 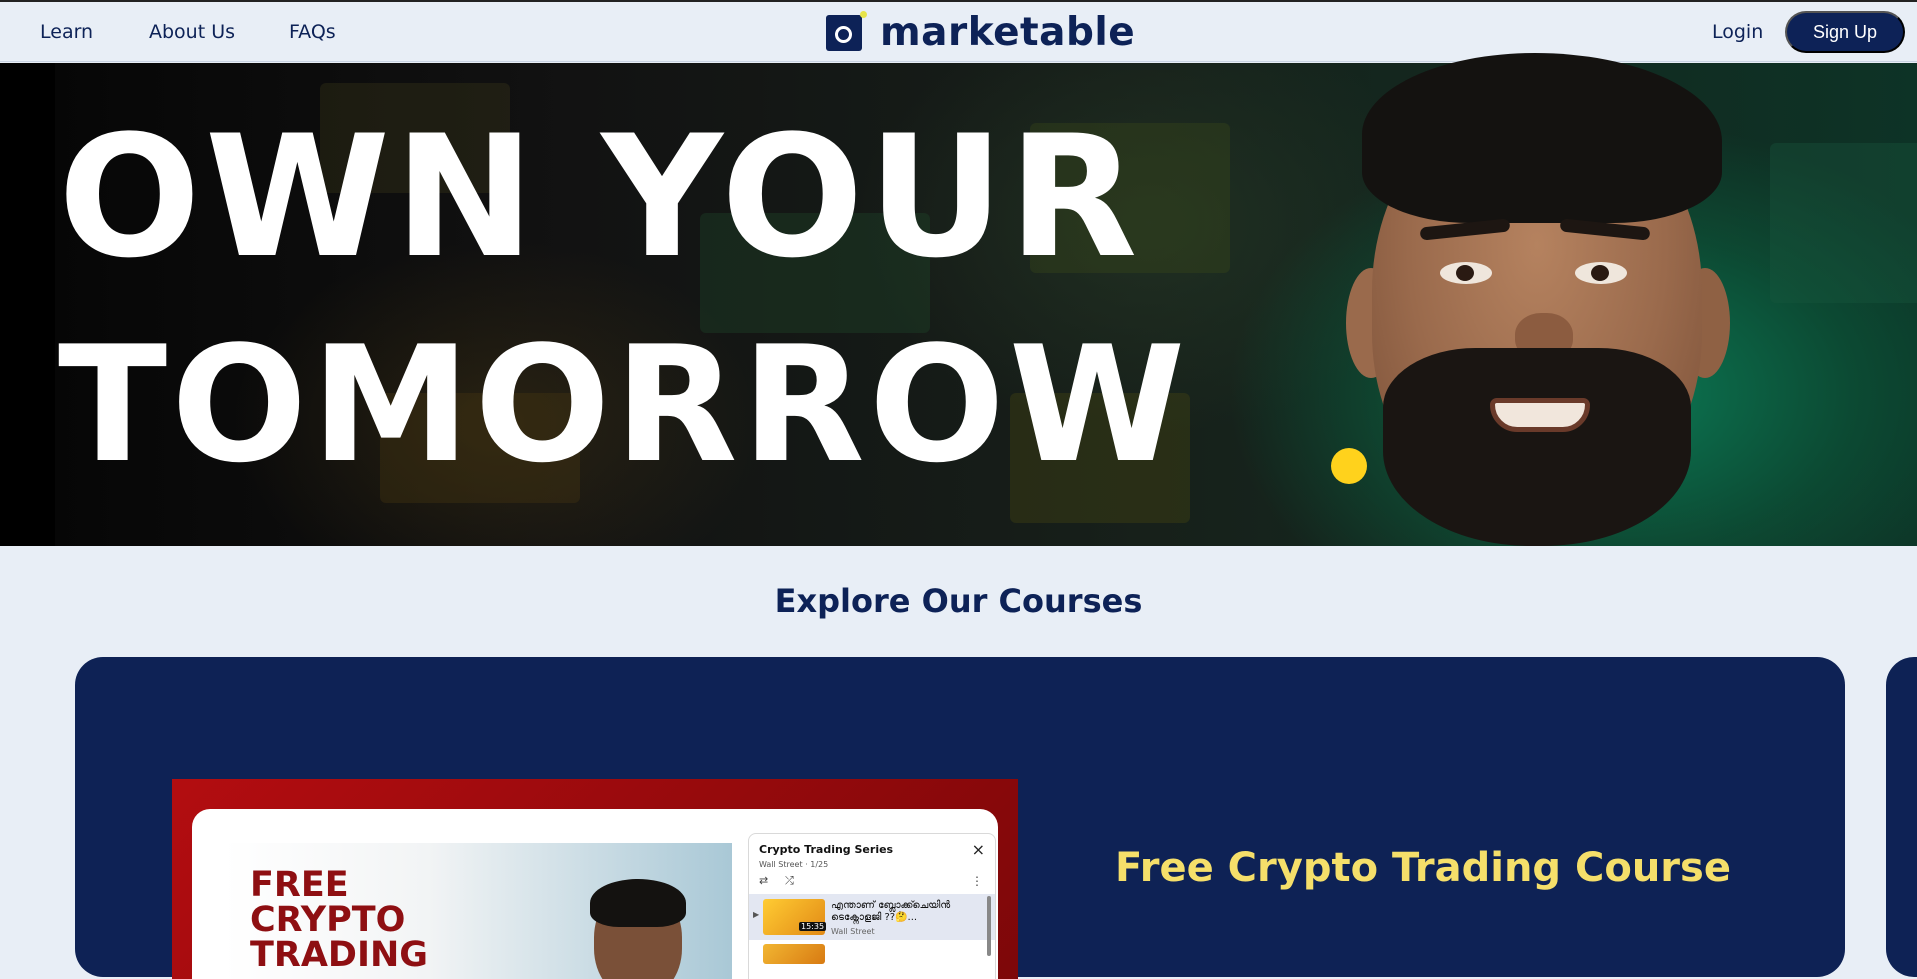 What do you see at coordinates (339, 920) in the screenshot?
I see `thumbnail-title: FREE CRYPTO TRADING` at bounding box center [339, 920].